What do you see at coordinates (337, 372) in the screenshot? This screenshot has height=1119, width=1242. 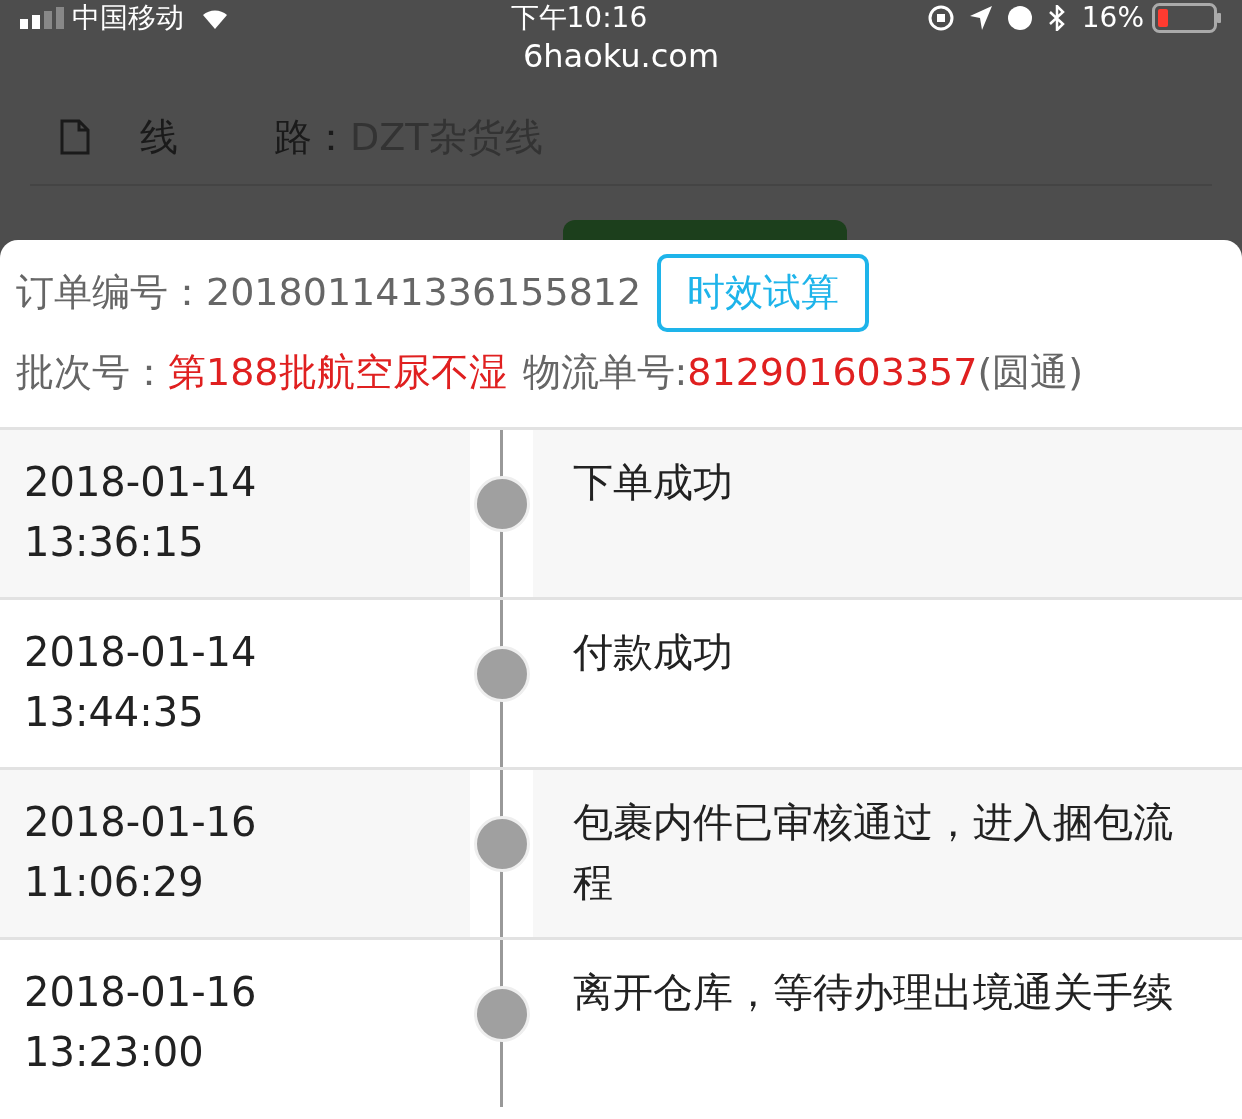 I see `batch-value: 第188批航空尿不湿` at bounding box center [337, 372].